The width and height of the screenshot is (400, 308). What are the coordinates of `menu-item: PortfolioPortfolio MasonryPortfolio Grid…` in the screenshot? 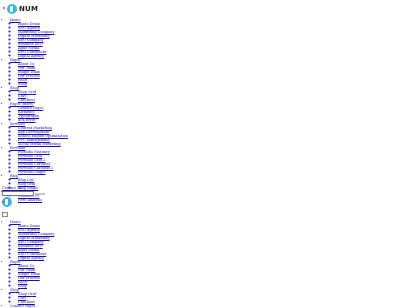 It's located at (52, 160).